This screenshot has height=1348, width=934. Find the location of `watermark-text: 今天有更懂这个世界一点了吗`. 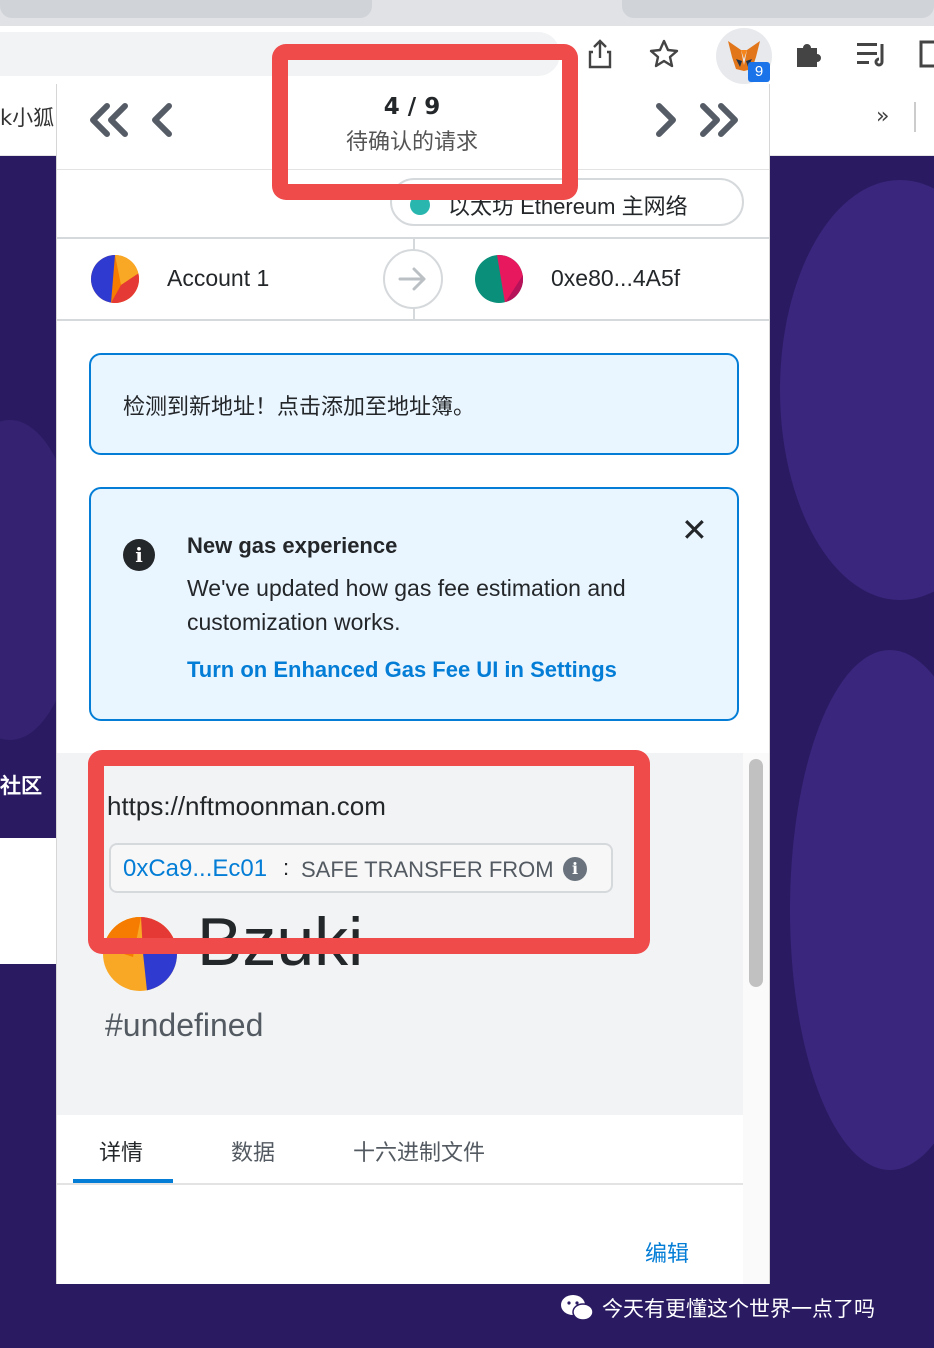

watermark-text: 今天有更懂这个世界一点了吗 is located at coordinates (738, 1309).